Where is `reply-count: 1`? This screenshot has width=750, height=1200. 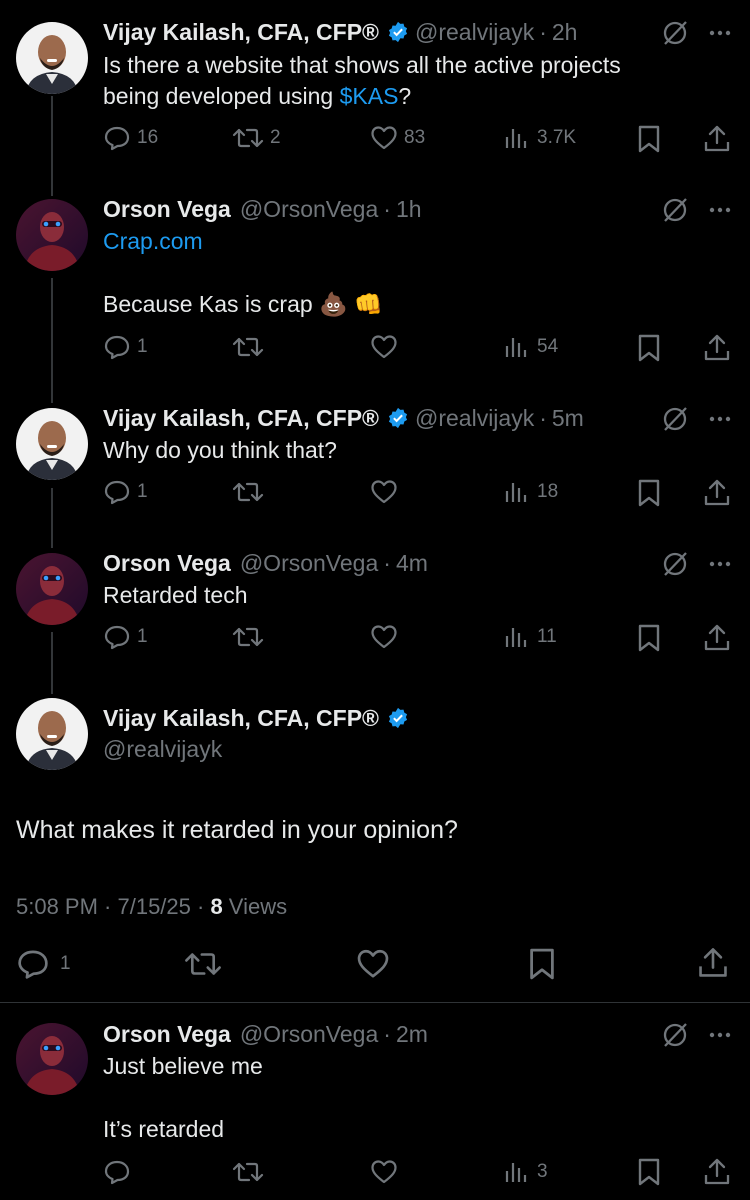
reply-count: 1 is located at coordinates (142, 346).